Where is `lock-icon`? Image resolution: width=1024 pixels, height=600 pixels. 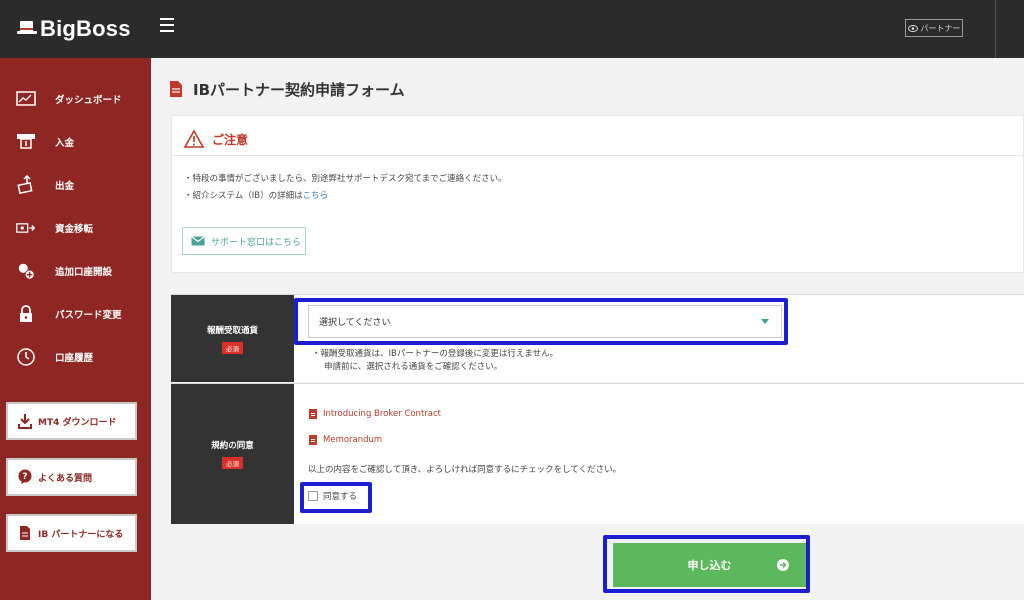
lock-icon is located at coordinates (26, 314).